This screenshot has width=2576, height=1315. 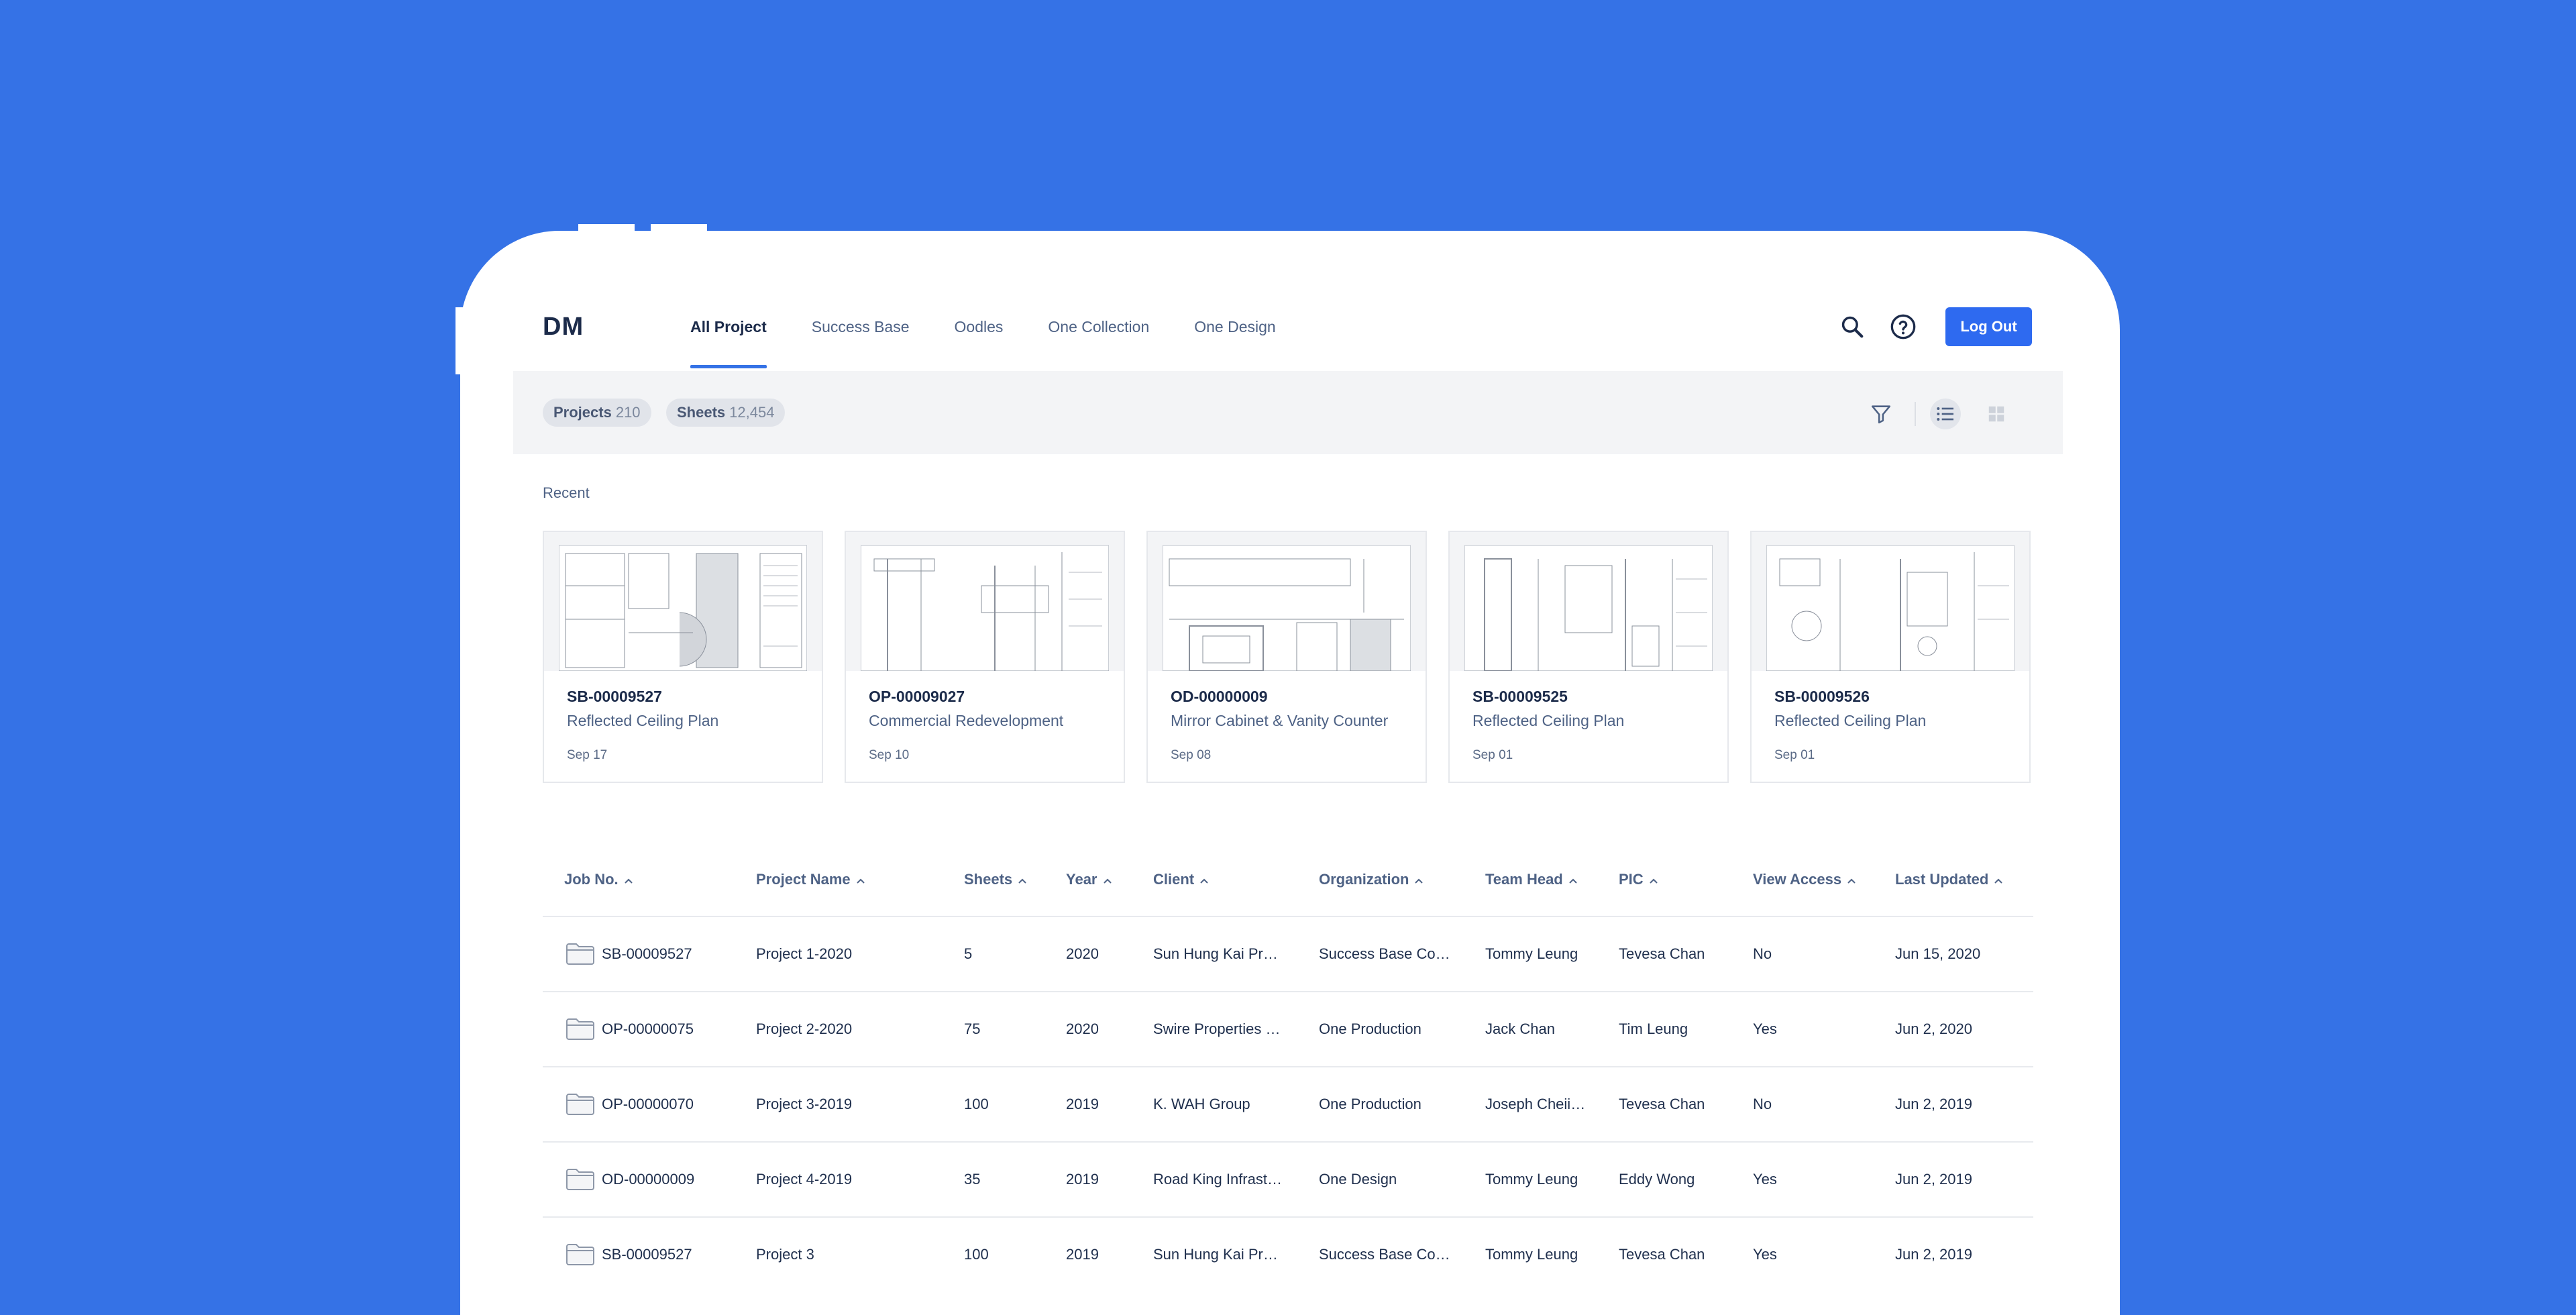 I want to click on column-header-pic: PIC, so click(x=1638, y=879).